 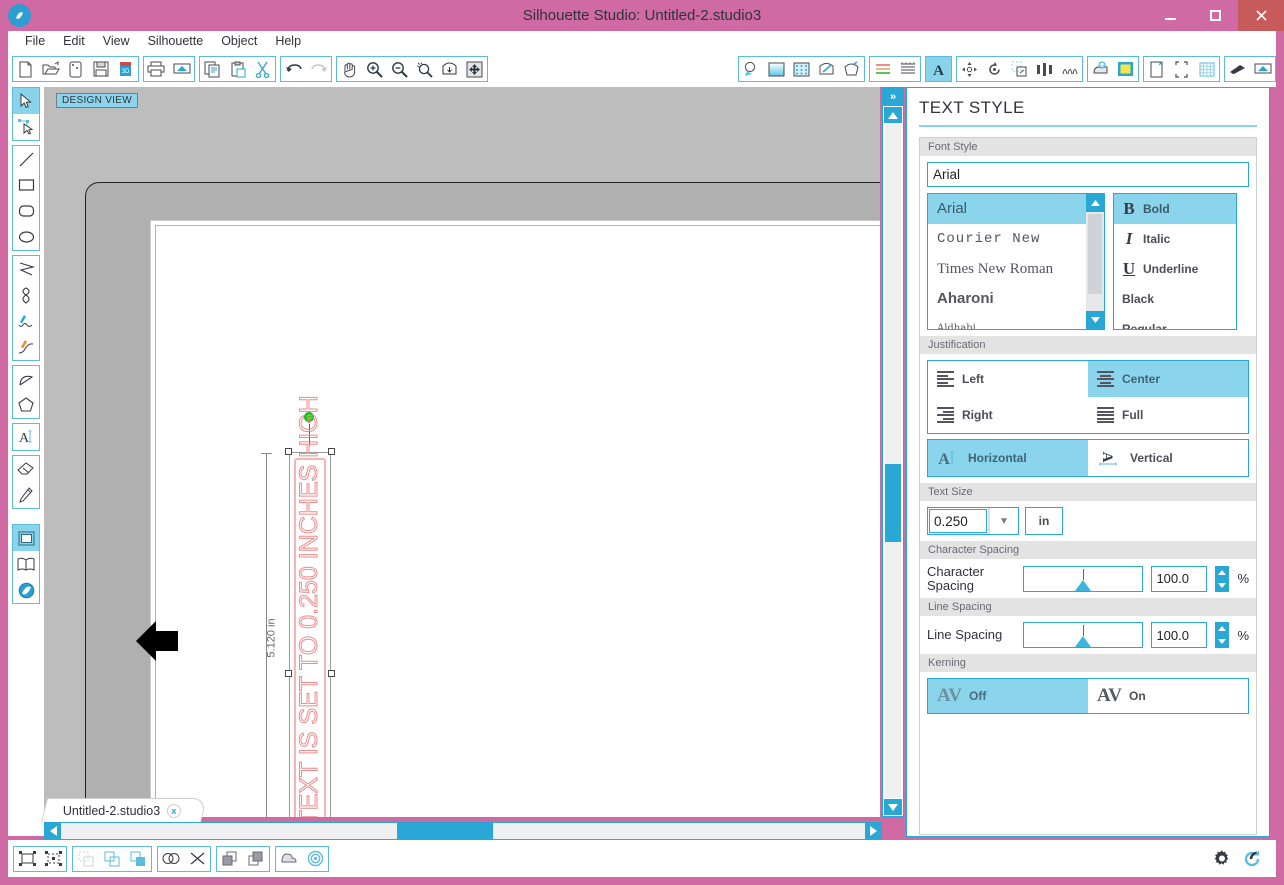 What do you see at coordinates (1175, 209) in the screenshot?
I see `font-style-item-bold: B Bold` at bounding box center [1175, 209].